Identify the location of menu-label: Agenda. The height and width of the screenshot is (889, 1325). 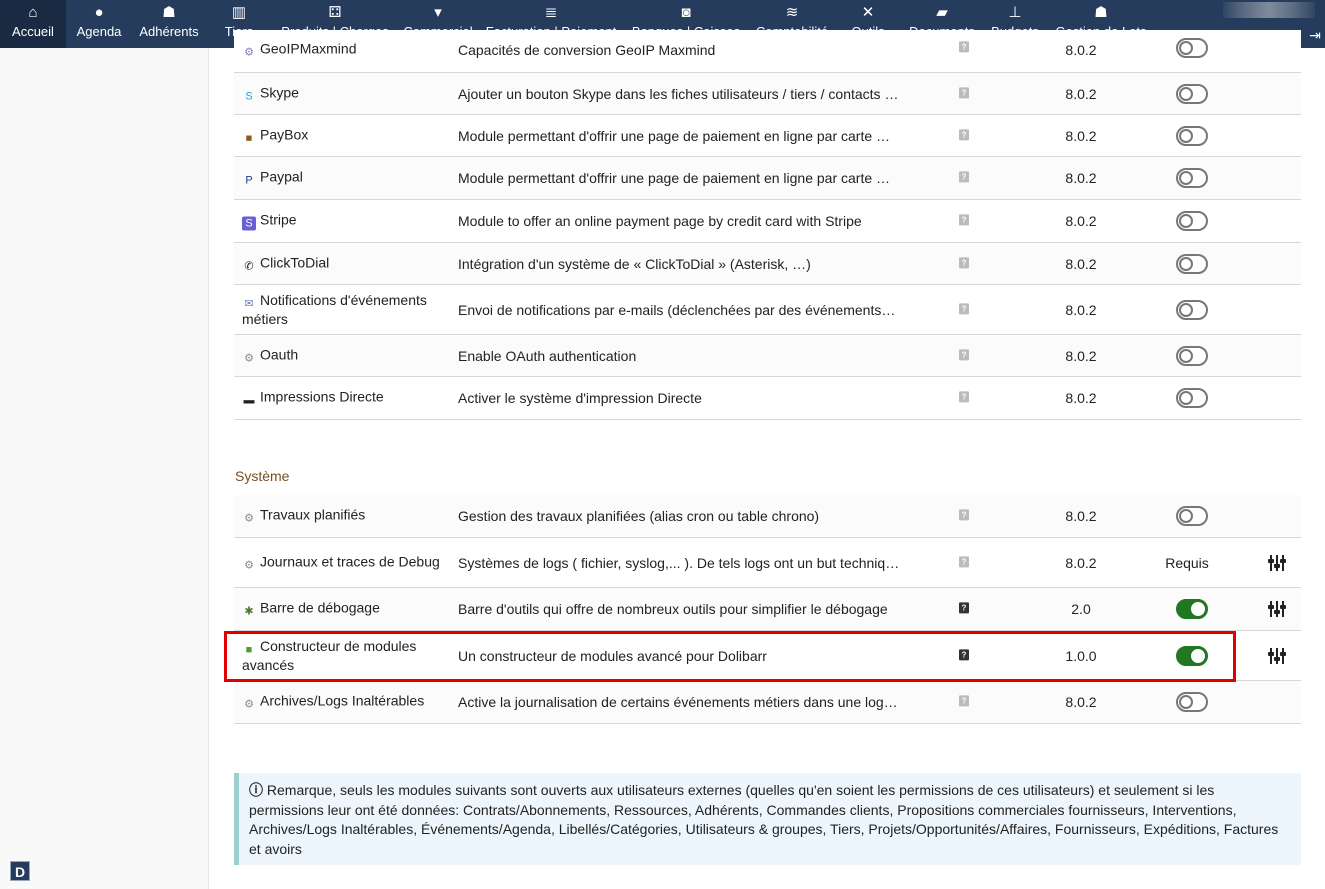
(99, 31).